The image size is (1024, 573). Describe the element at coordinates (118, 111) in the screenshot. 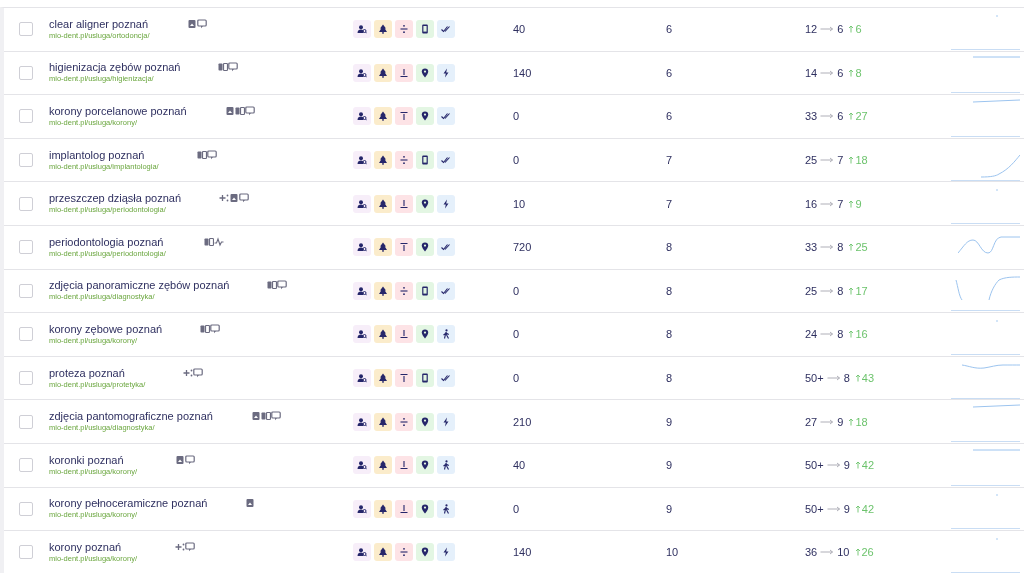

I see `keyword-link: korony porcelanowe poznań` at that location.